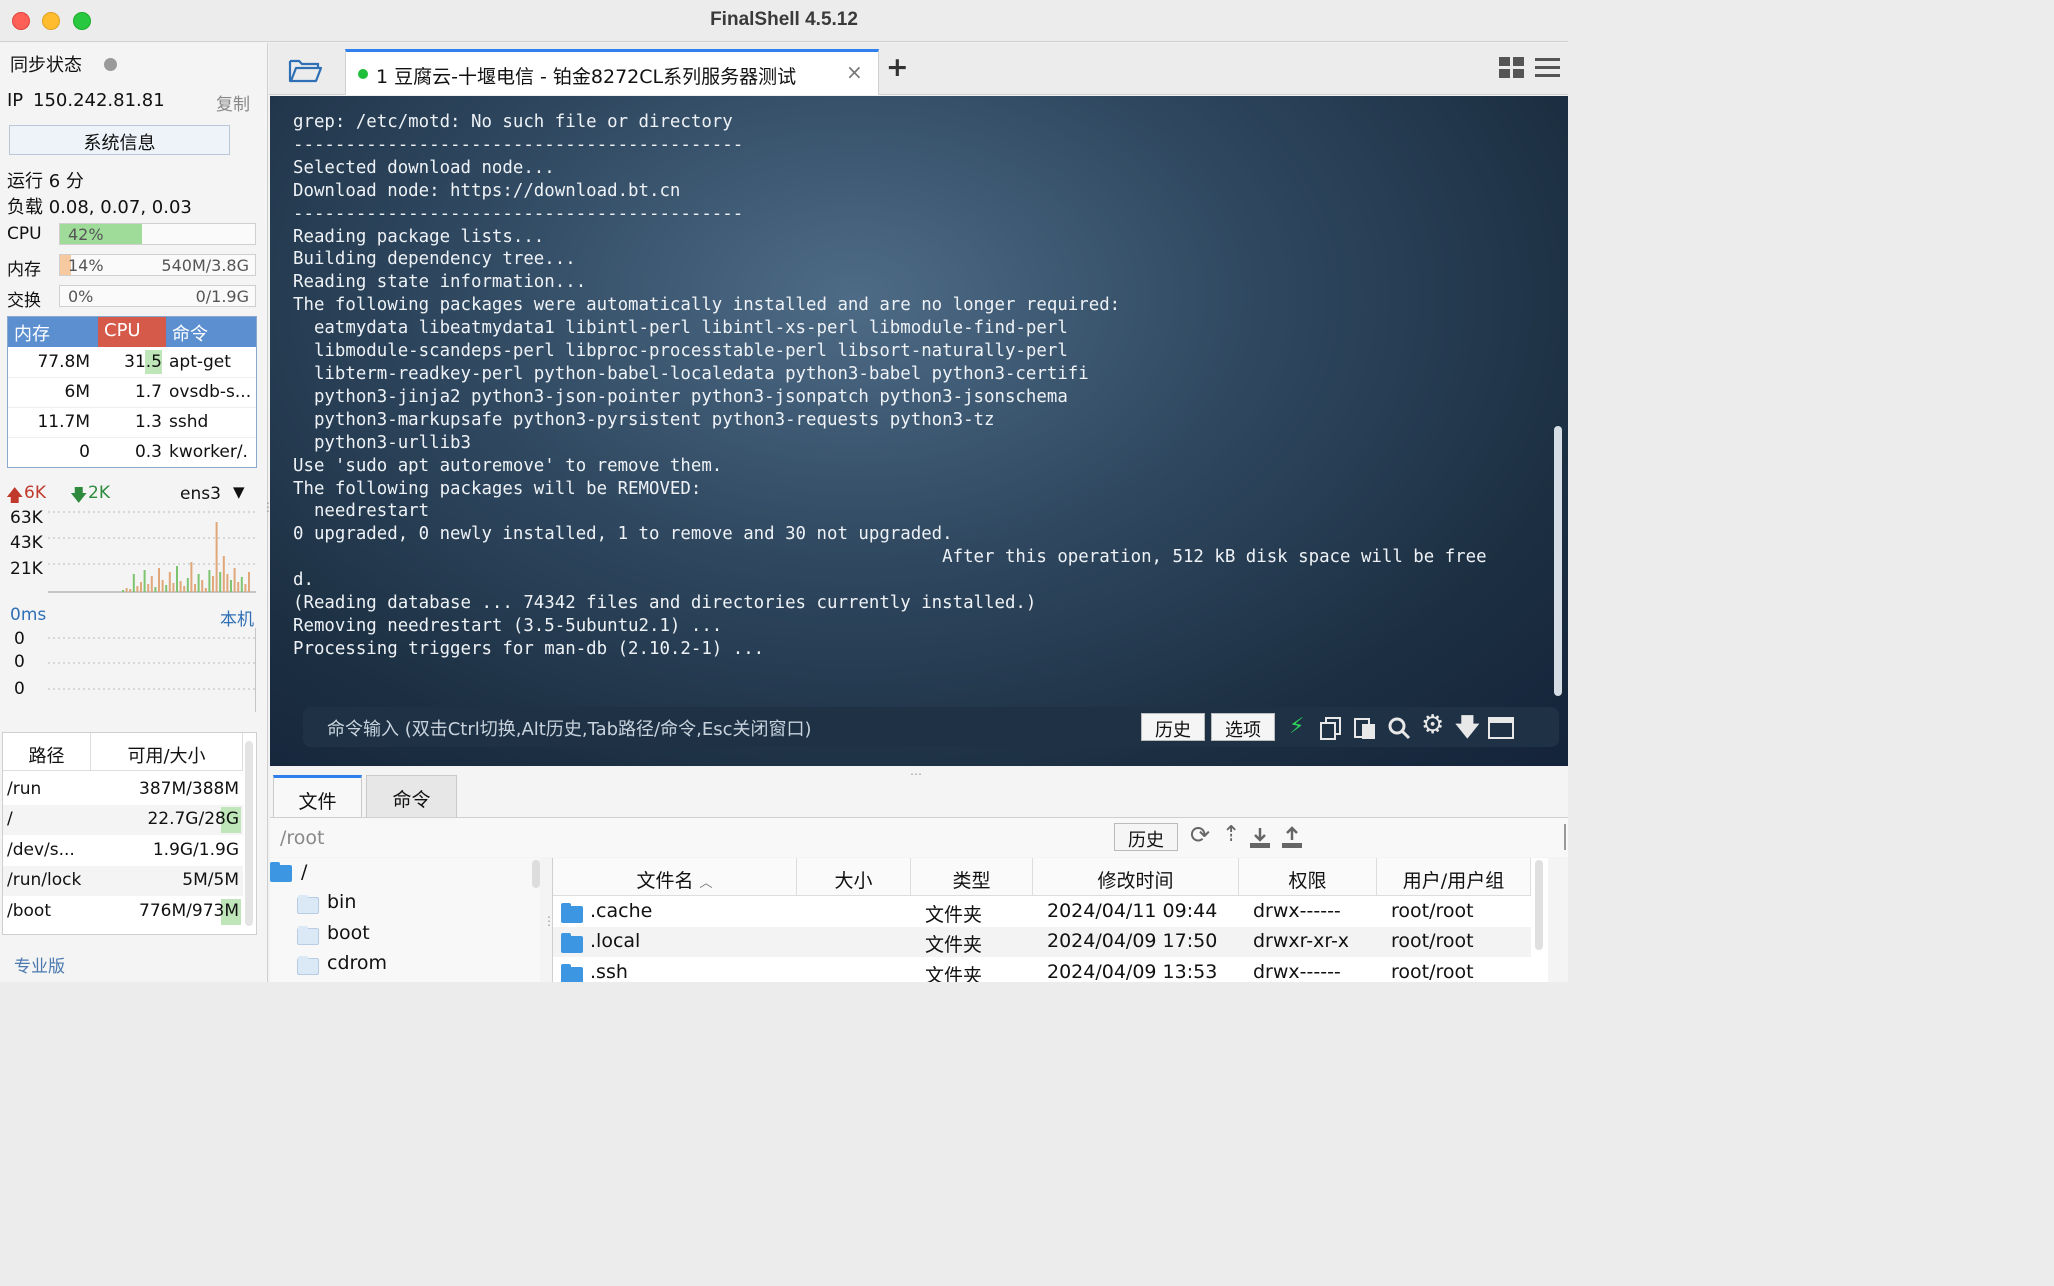 The width and height of the screenshot is (2054, 1286). Describe the element at coordinates (39, 964) in the screenshot. I see `edition-label: 专业版` at that location.